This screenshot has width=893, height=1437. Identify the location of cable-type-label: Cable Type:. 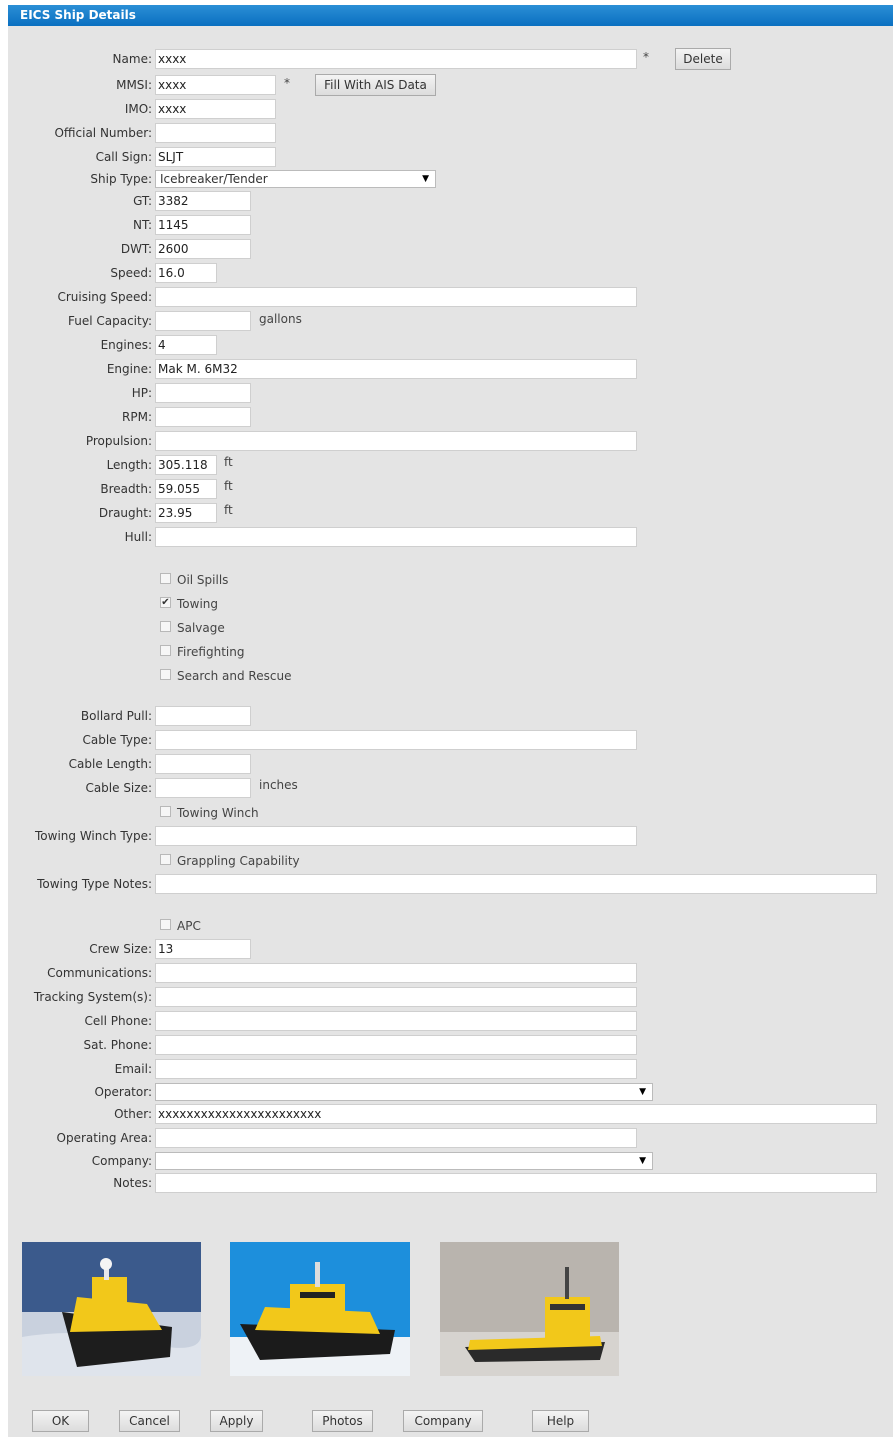
(117, 740).